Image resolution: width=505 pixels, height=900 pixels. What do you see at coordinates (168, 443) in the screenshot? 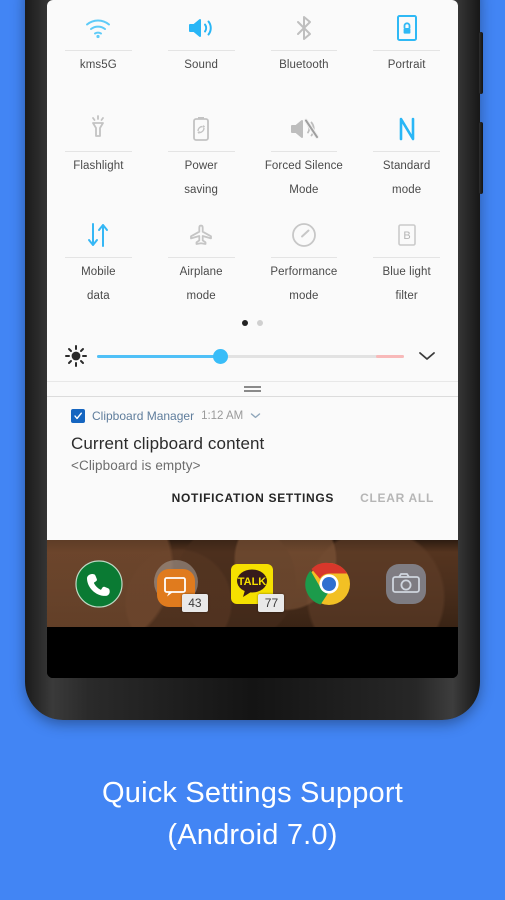
I see `notification-title: Current clipboard content` at bounding box center [168, 443].